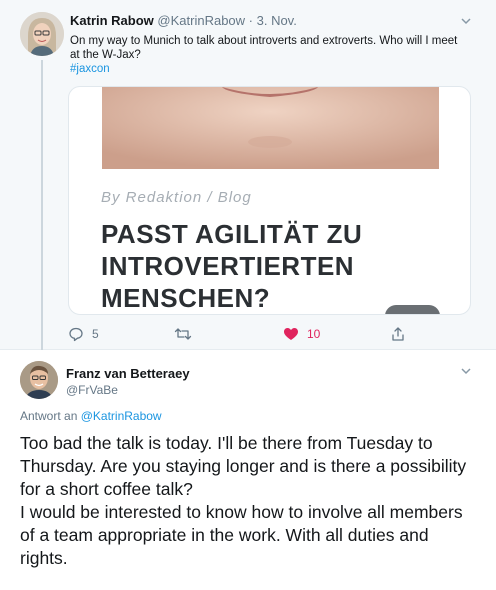 Image resolution: width=496 pixels, height=590 pixels. Describe the element at coordinates (128, 373) in the screenshot. I see `author-name: Franz van Betteraey` at that location.